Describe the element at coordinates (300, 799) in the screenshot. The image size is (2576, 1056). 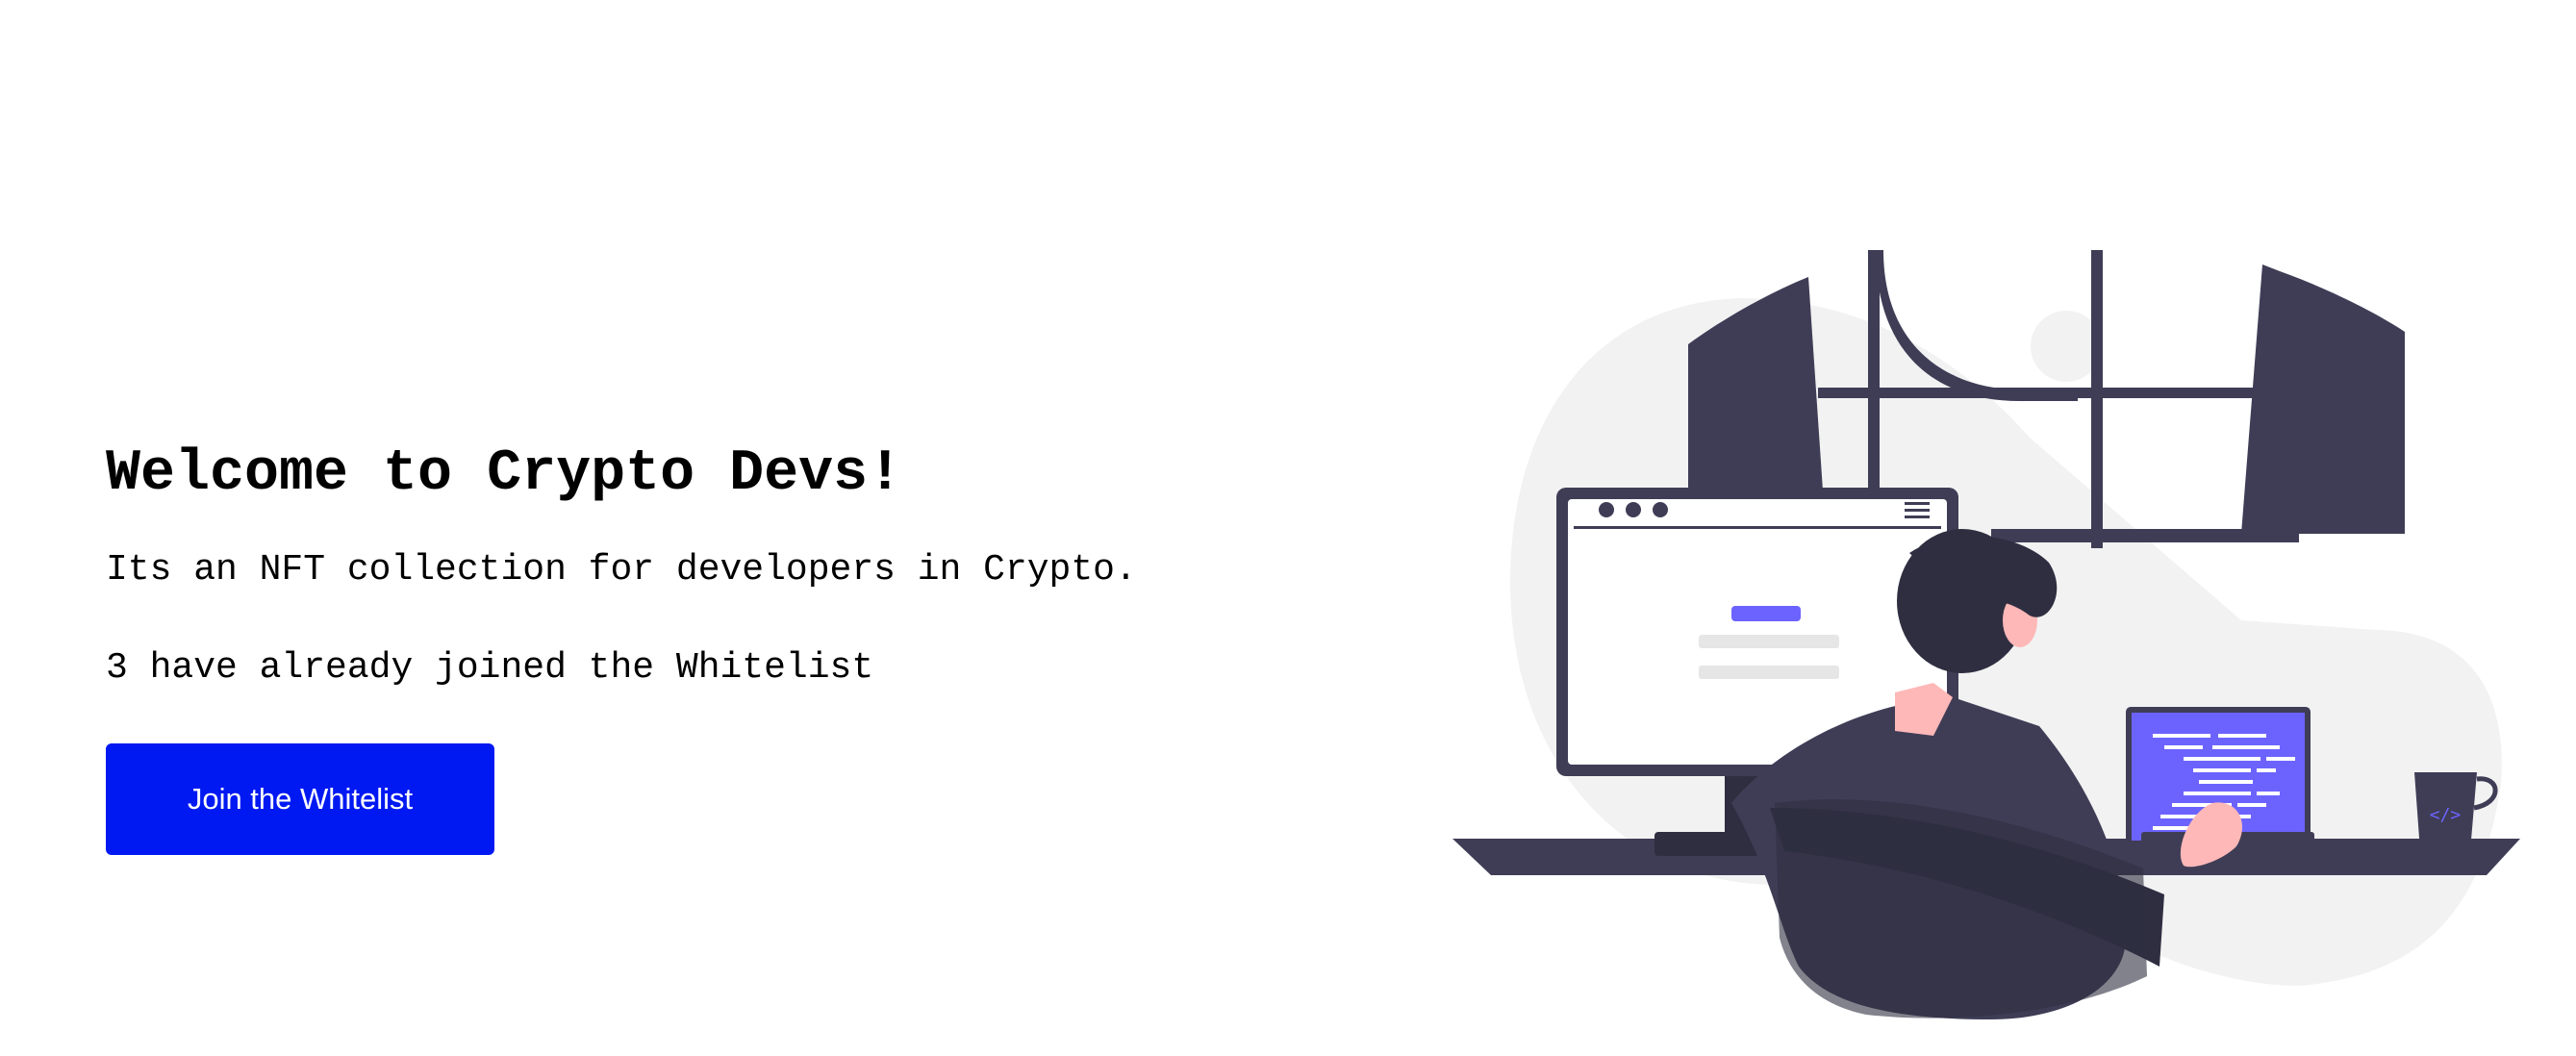
I see `join-whitelist-button: Join the Whitelist` at that location.